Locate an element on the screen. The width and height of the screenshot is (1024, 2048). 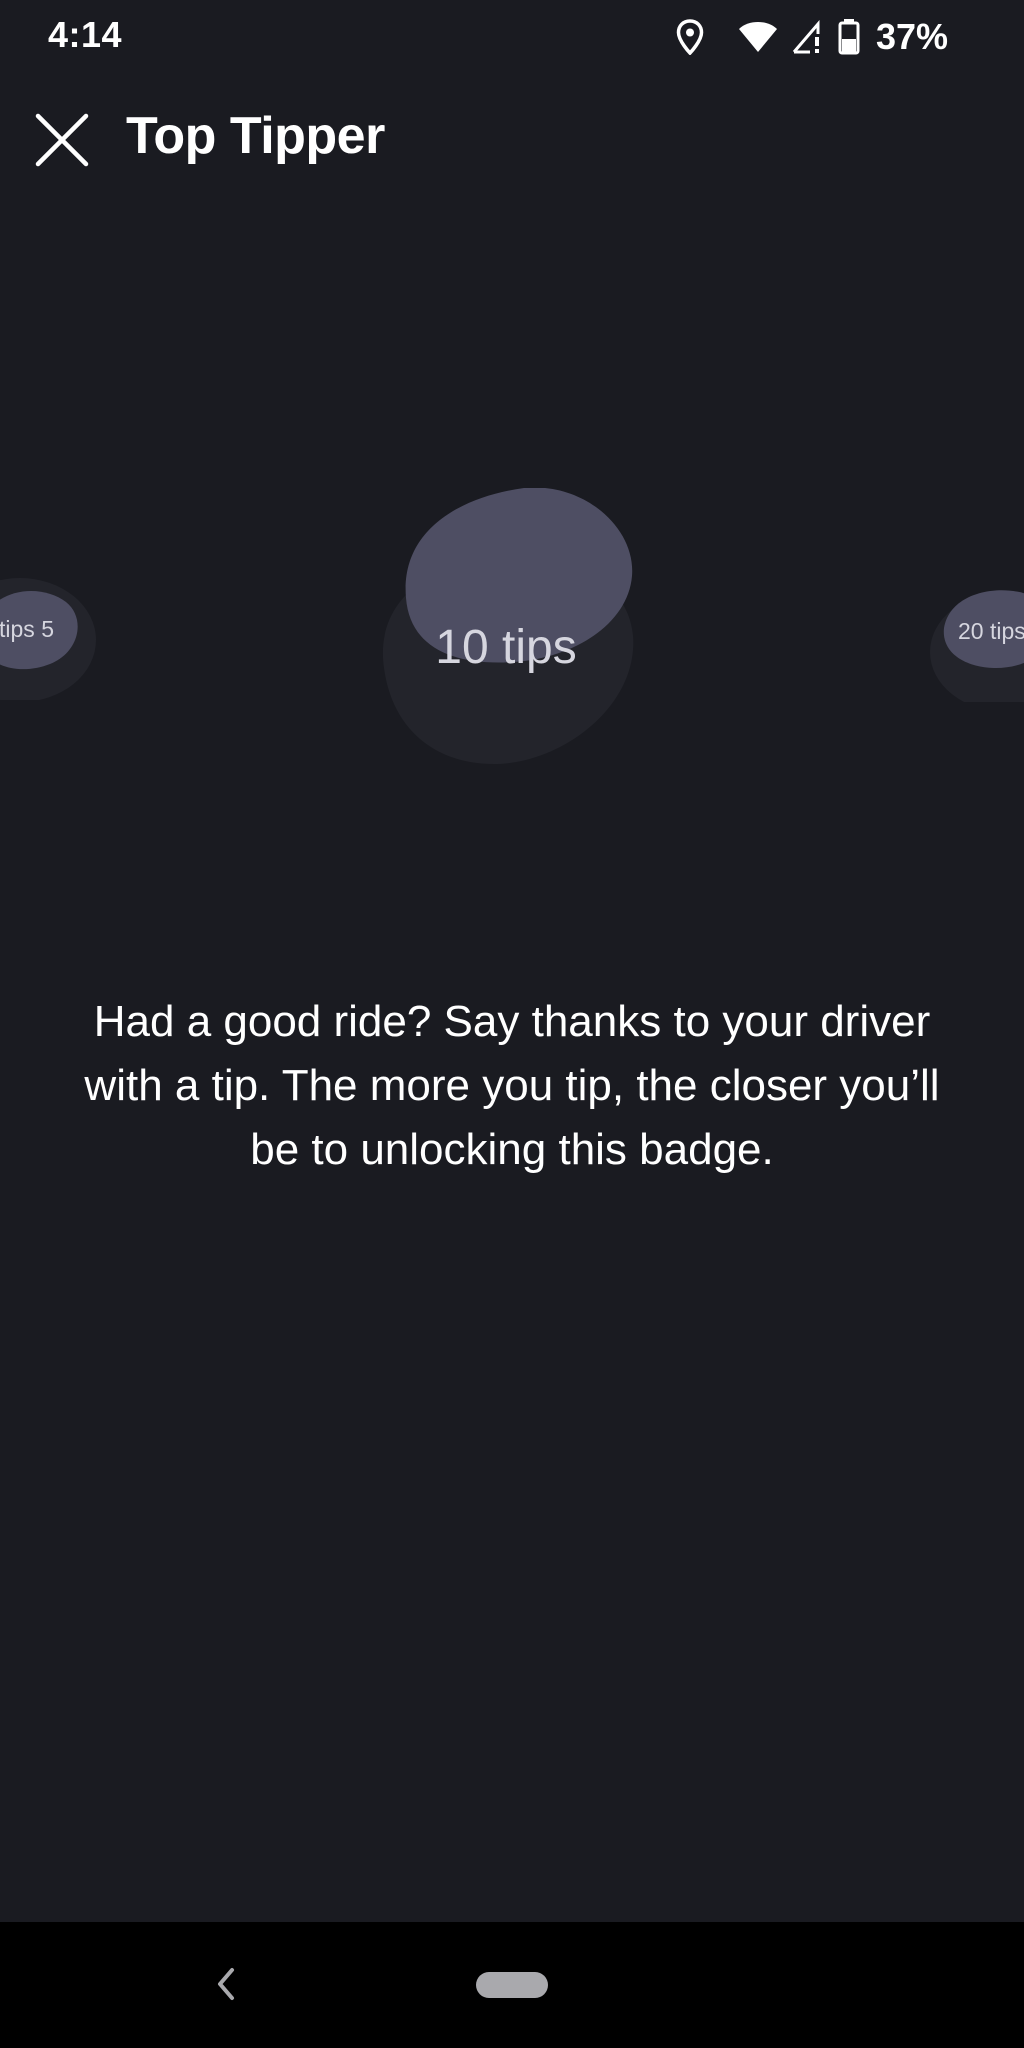
close-button is located at coordinates (62, 140).